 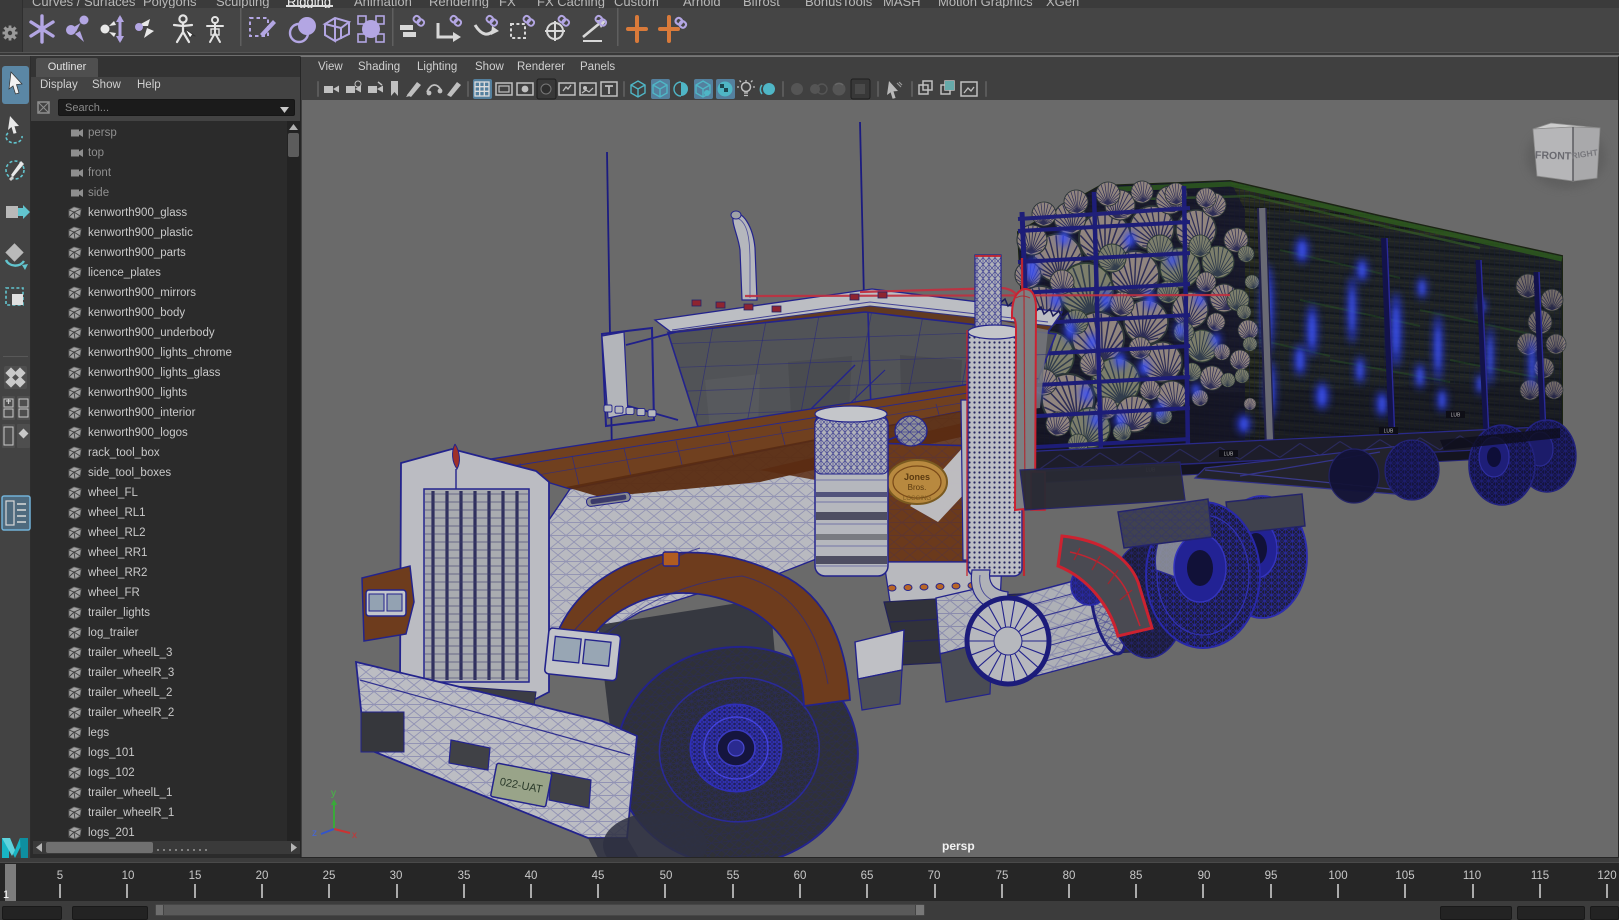 I want to click on svg-text: 75, so click(x=1002, y=876).